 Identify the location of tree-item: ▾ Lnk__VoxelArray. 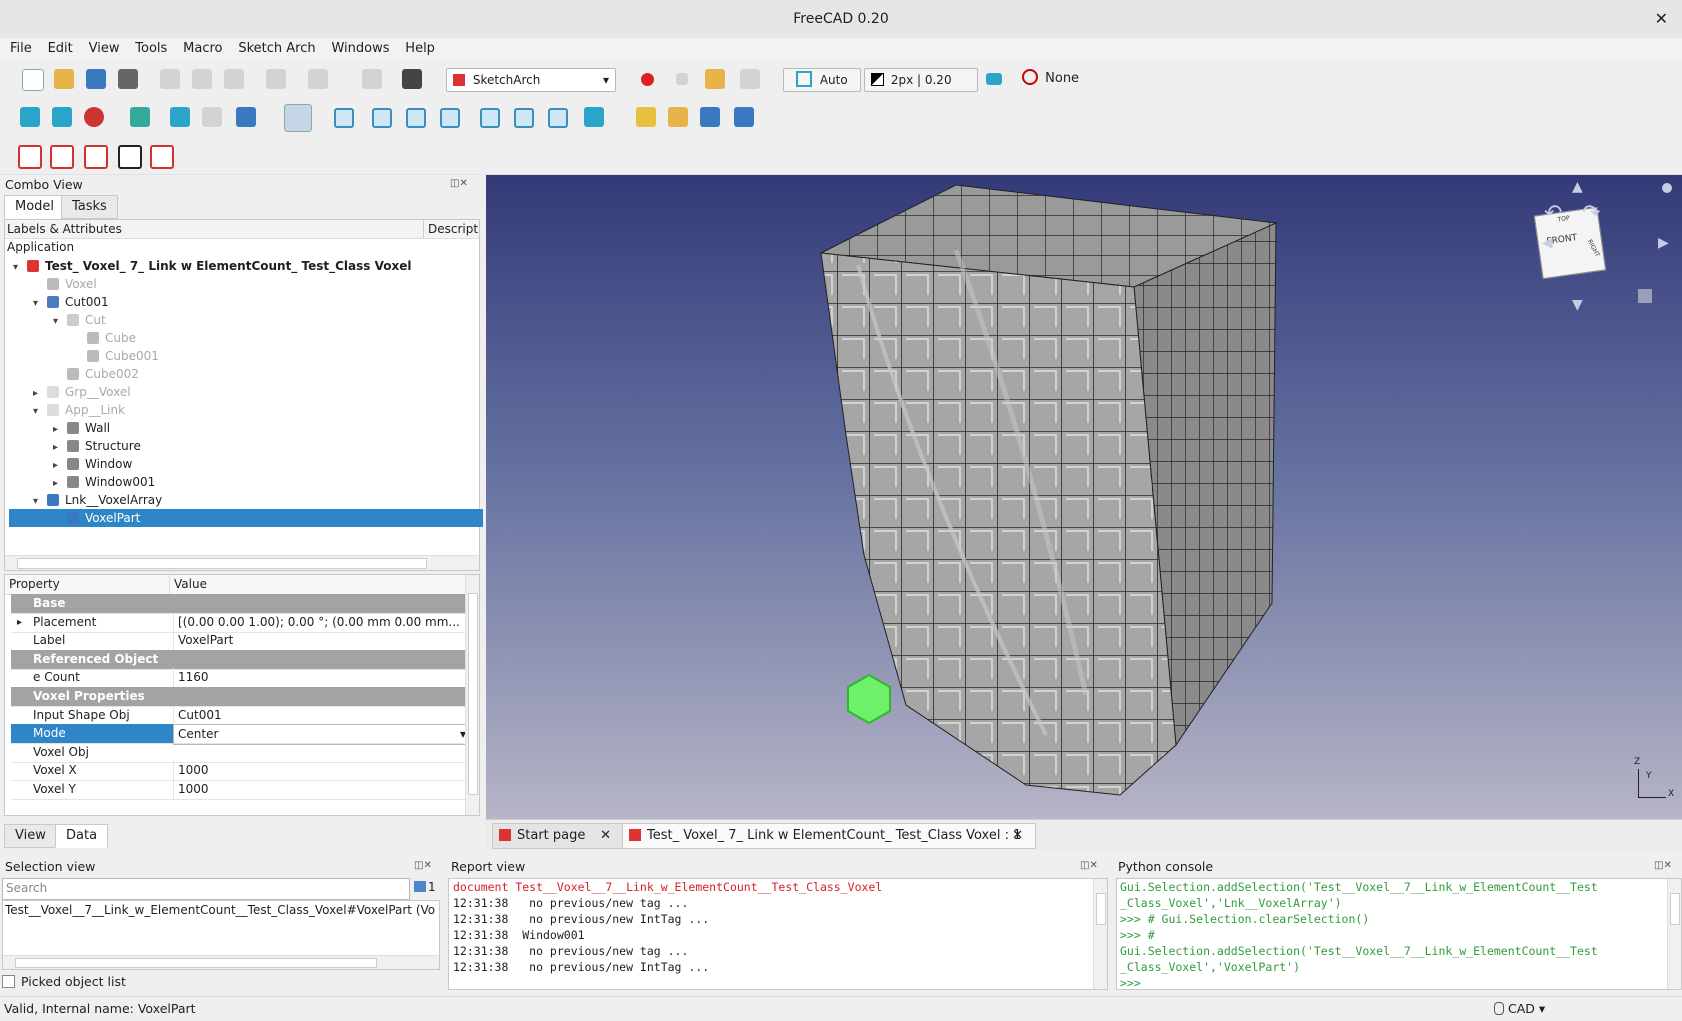
(246, 500).